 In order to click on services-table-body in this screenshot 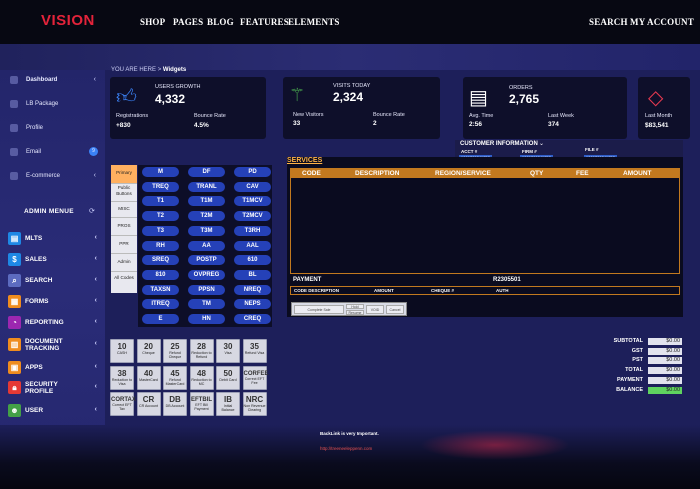, I will do `click(485, 226)`.